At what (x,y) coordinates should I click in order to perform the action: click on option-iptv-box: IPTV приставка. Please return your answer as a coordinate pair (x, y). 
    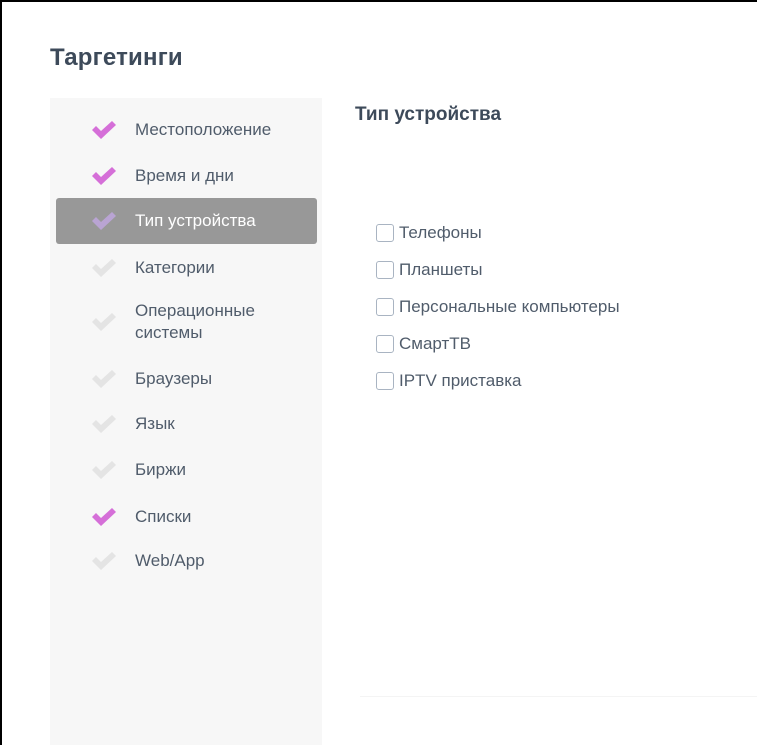
    Looking at the image, I should click on (498, 380).